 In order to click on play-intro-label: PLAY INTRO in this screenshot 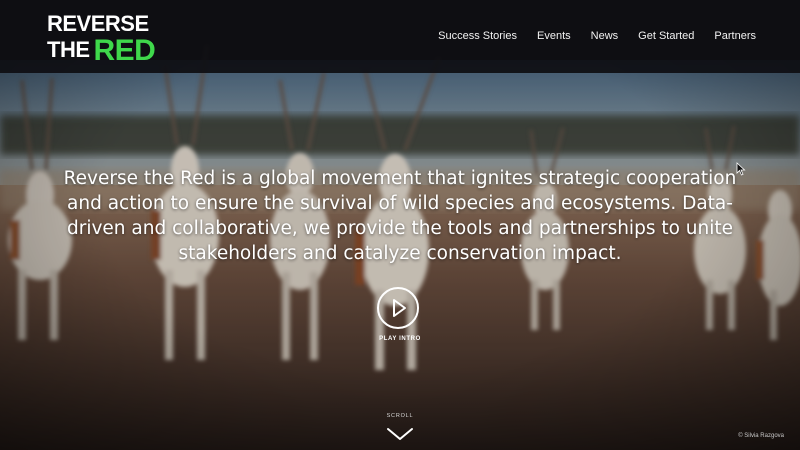, I will do `click(400, 339)`.